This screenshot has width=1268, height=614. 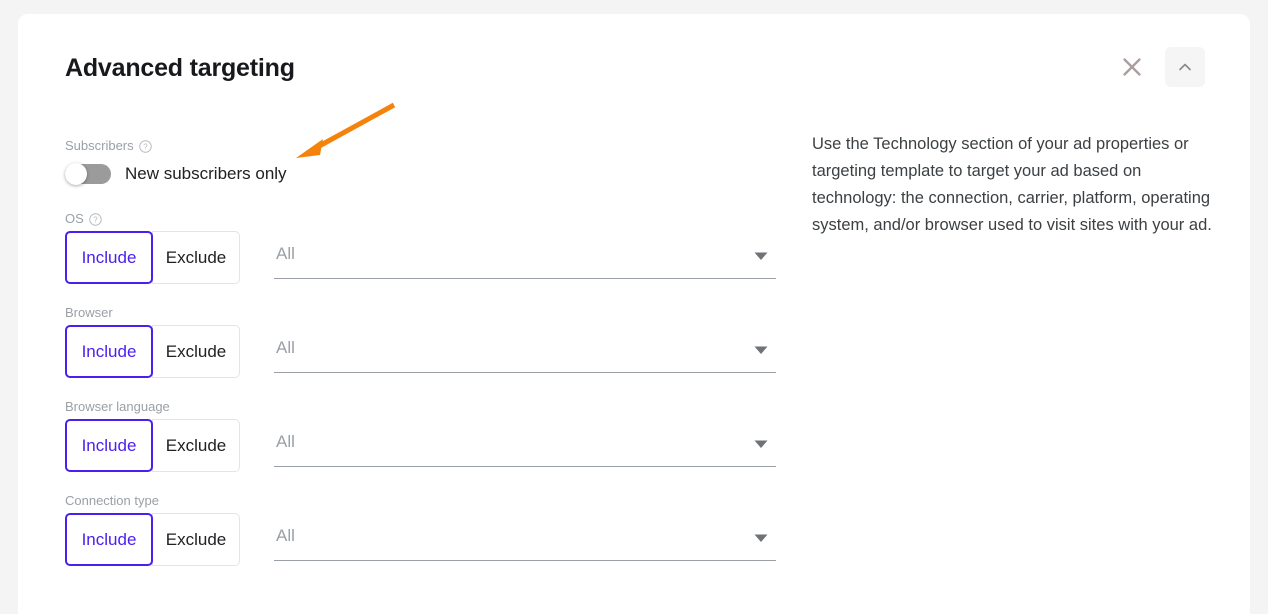 I want to click on field-browser-language: Browser language Include Exclude All, so click(x=420, y=435).